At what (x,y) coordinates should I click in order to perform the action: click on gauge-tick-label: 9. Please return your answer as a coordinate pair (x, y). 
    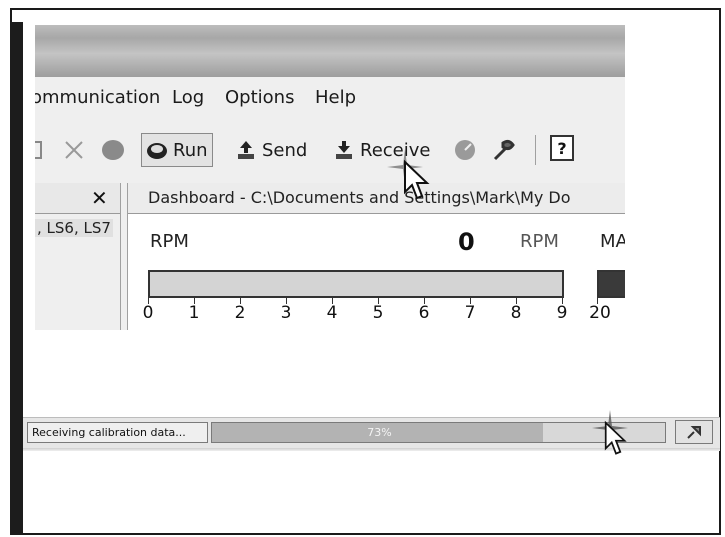
    Looking at the image, I should click on (562, 313).